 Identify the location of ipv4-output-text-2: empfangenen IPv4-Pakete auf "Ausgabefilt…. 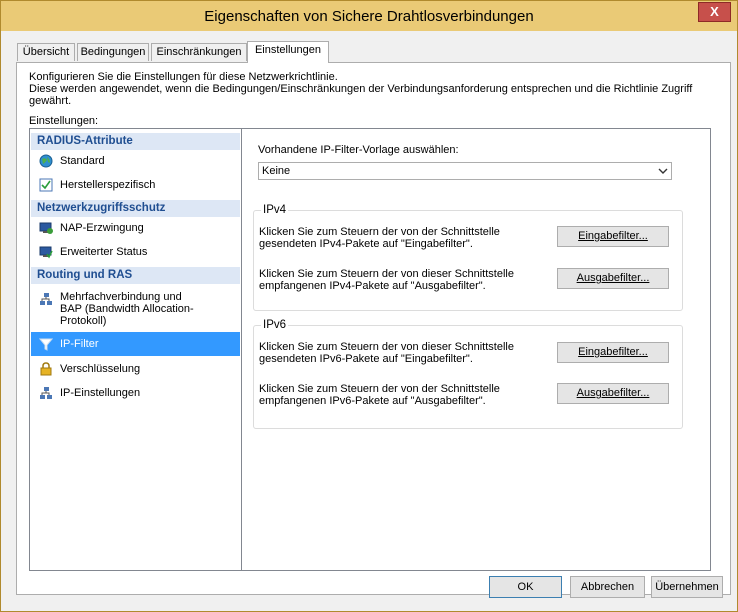
(372, 286).